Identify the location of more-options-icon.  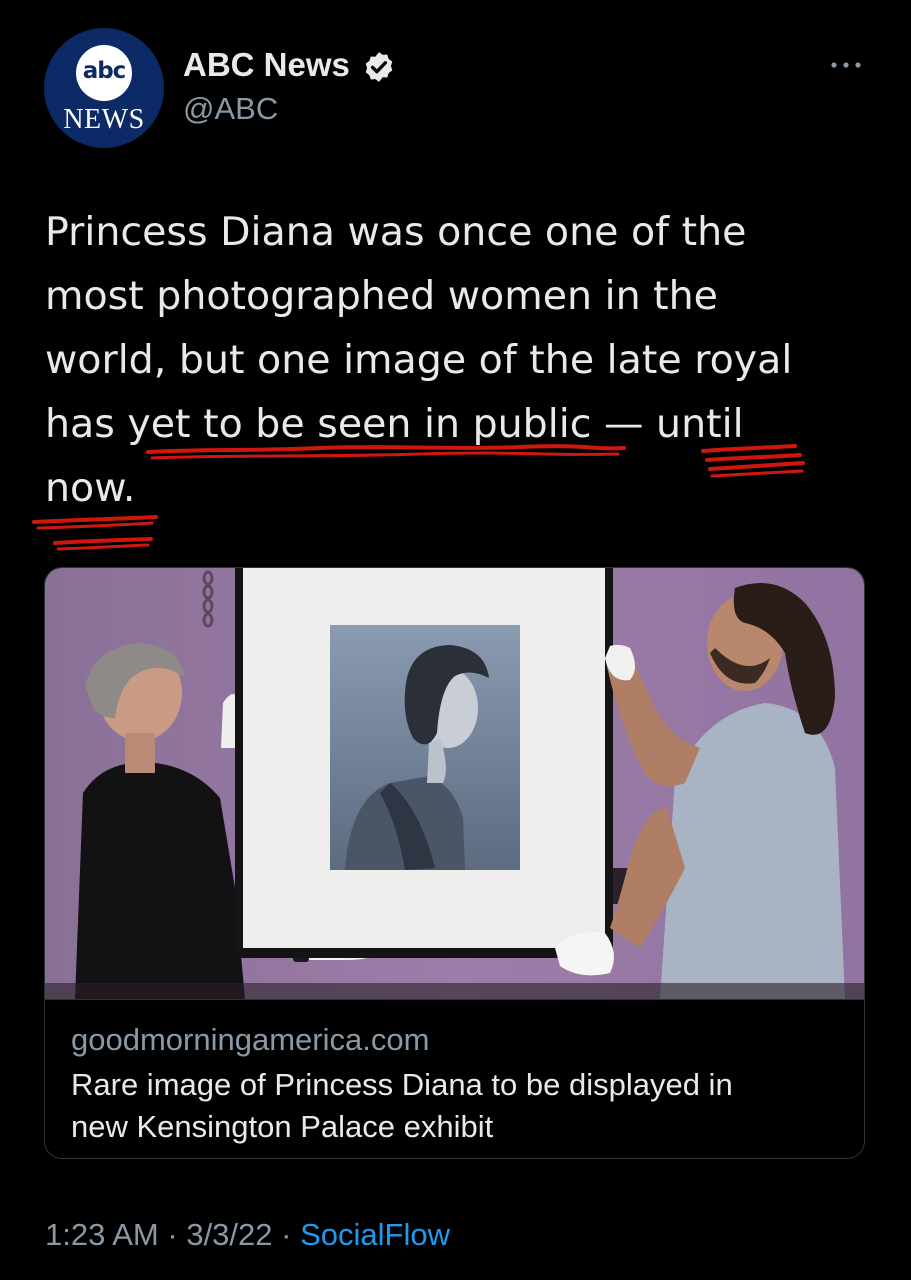
(846, 65).